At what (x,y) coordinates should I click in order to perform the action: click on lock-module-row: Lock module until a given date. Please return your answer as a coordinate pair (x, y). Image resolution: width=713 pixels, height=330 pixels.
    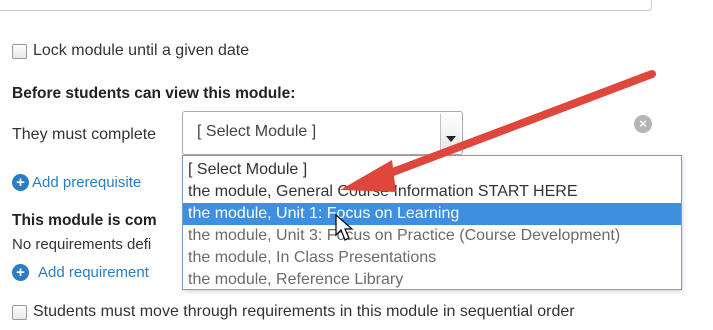
    Looking at the image, I should click on (130, 51).